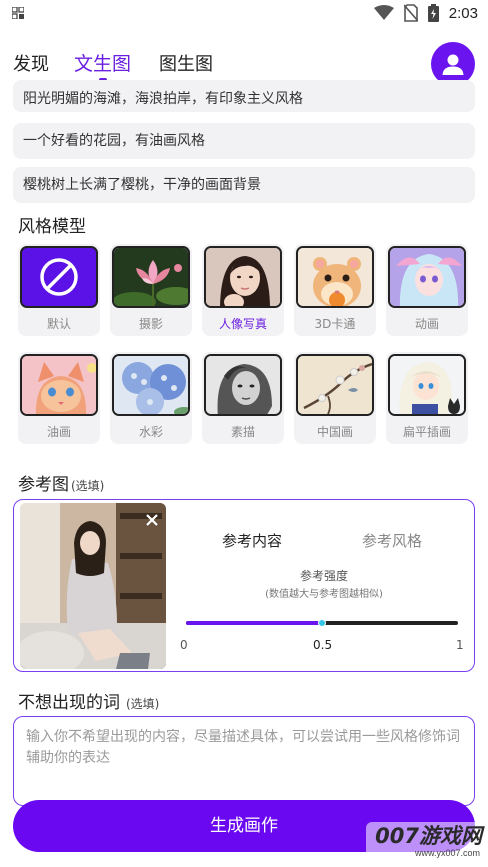  I want to click on style-card-3d-cartoon: 3D卡通, so click(335, 290).